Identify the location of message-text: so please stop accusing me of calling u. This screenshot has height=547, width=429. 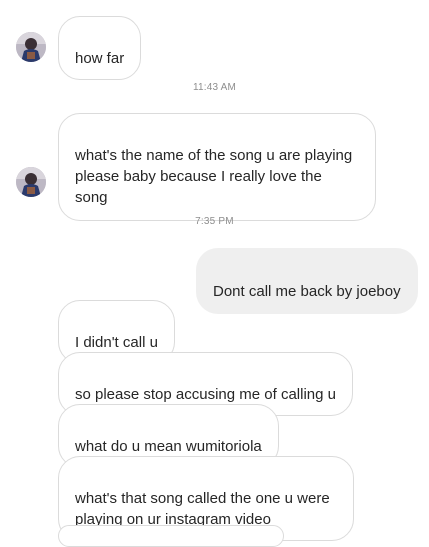
(205, 394).